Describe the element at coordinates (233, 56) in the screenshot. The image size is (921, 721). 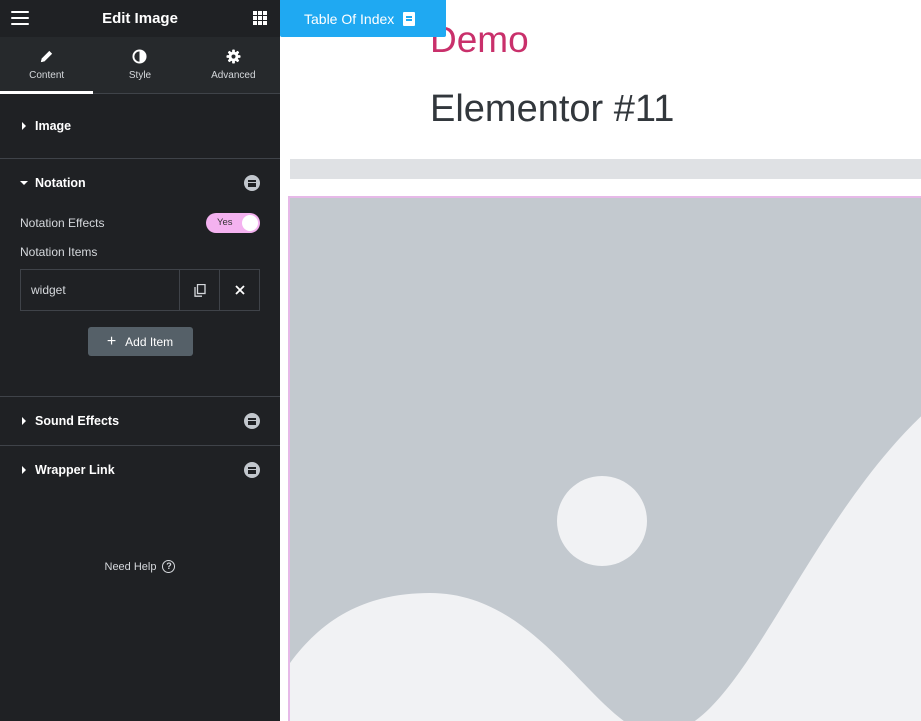
I see `gear-icon` at that location.